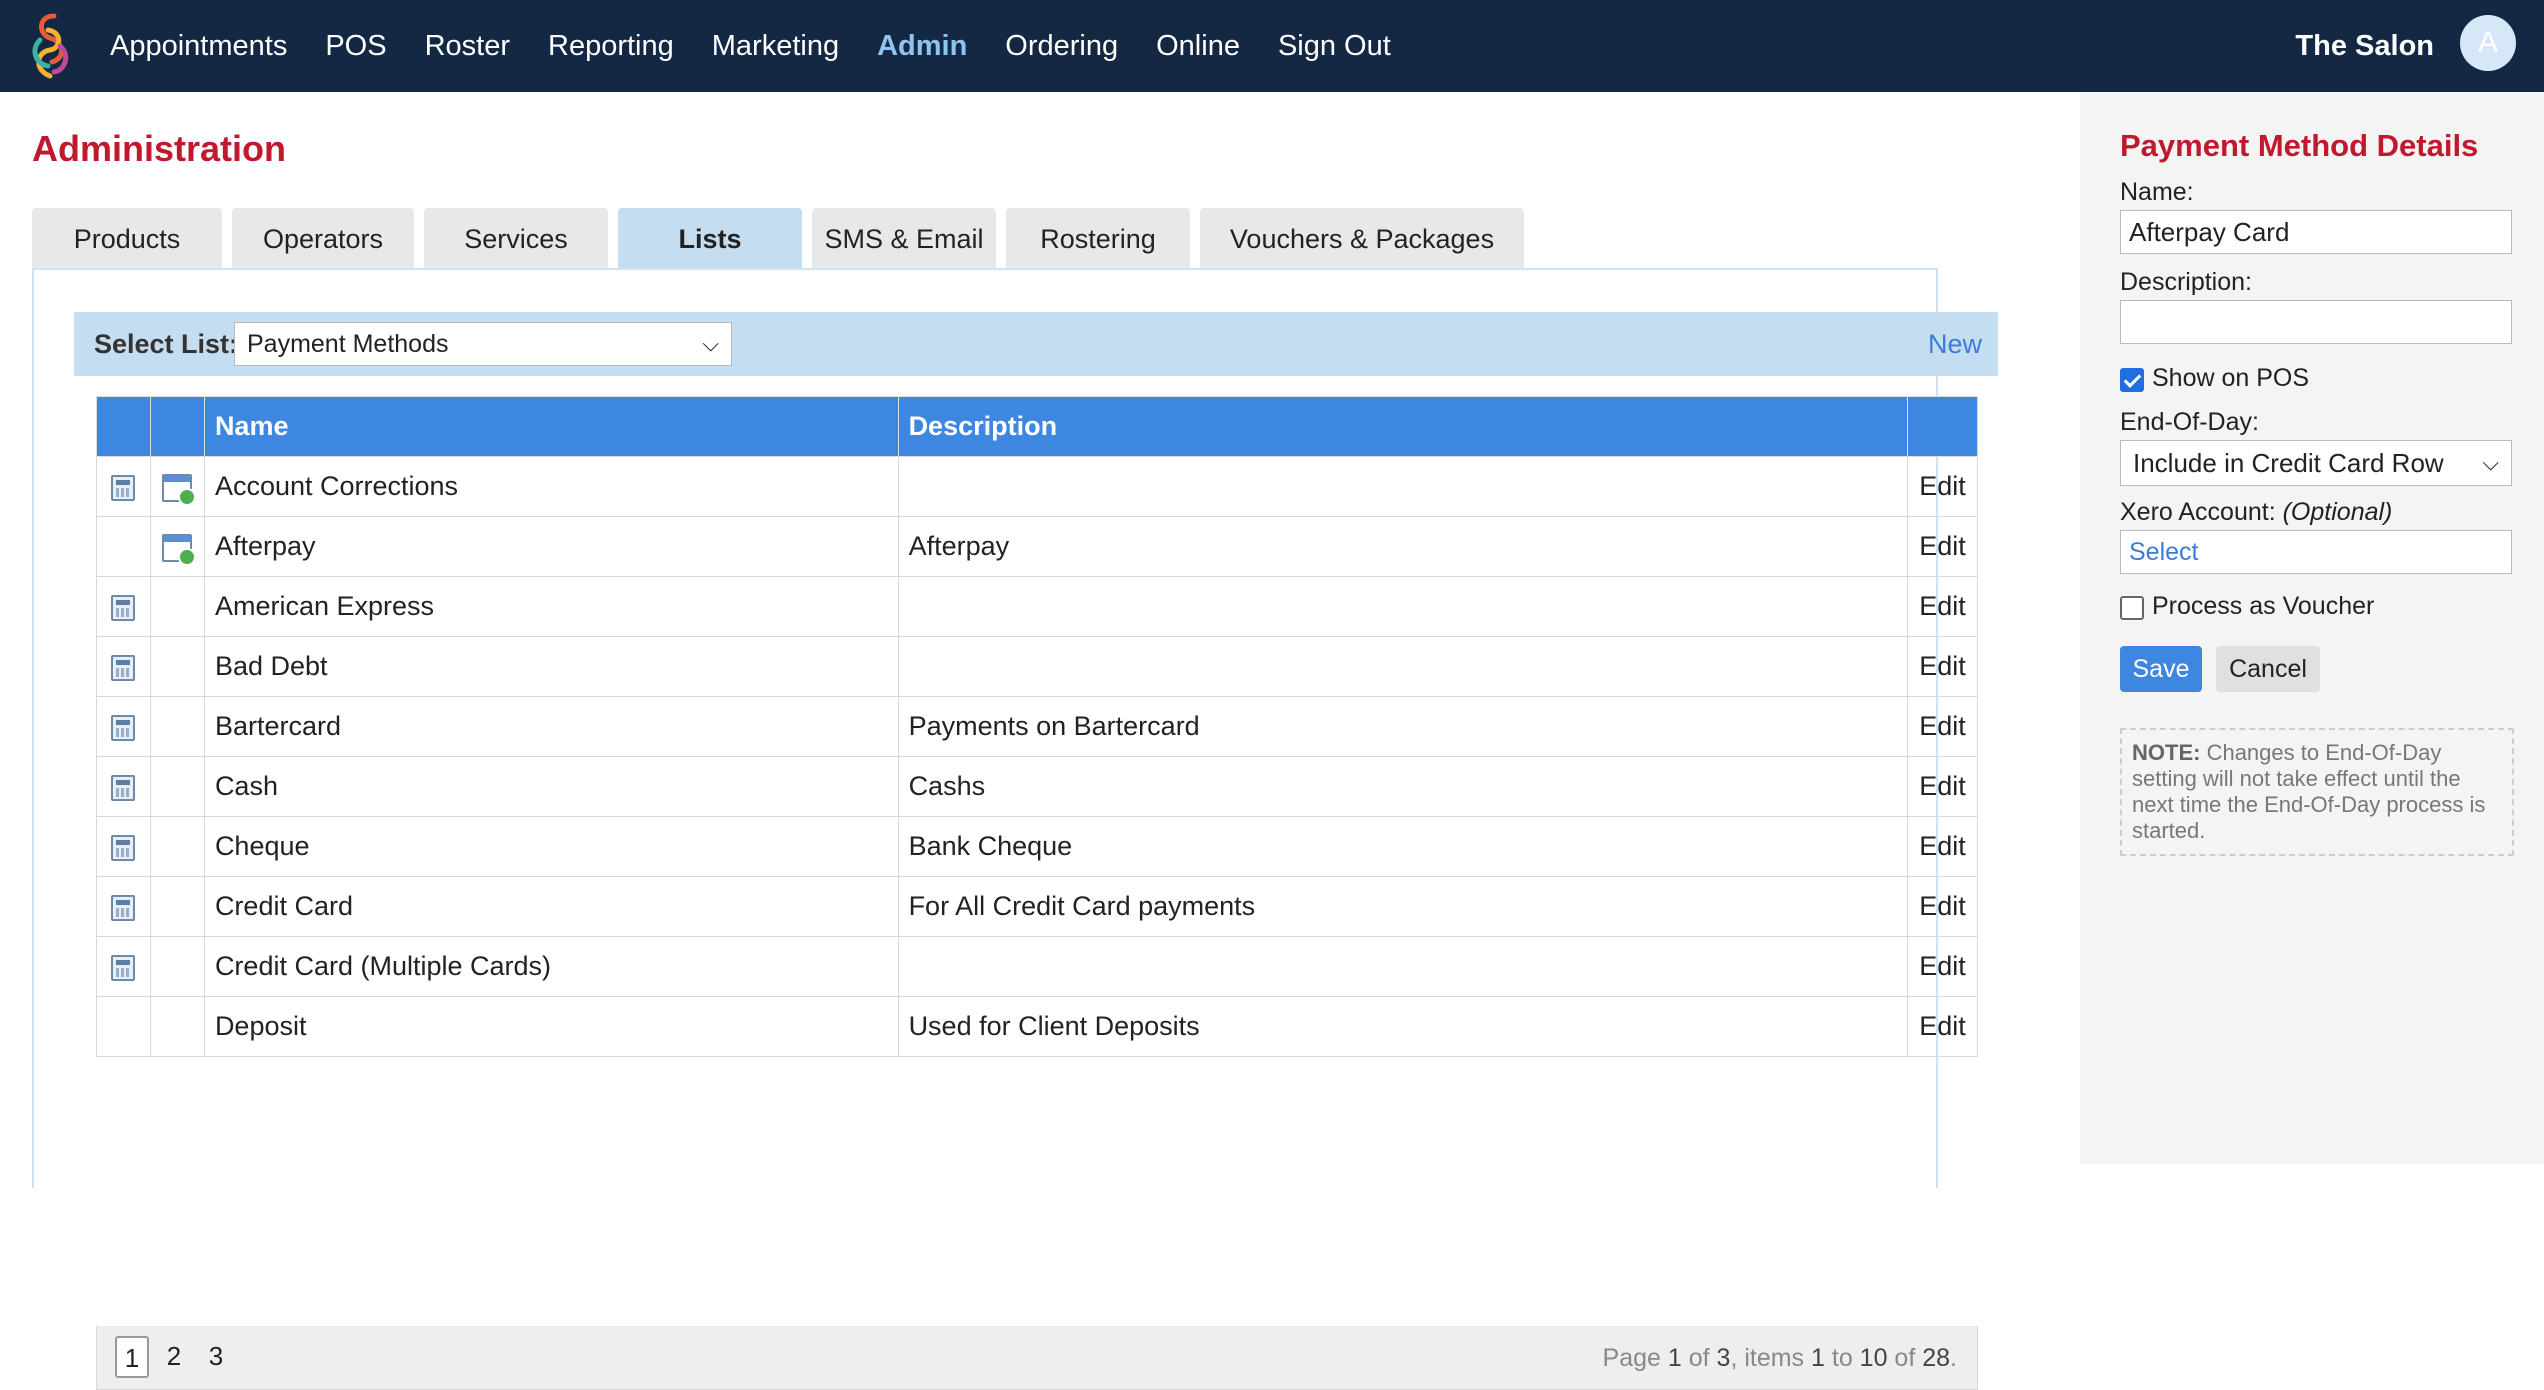 The height and width of the screenshot is (1390, 2544). I want to click on tab-operators: Operators, so click(323, 239).